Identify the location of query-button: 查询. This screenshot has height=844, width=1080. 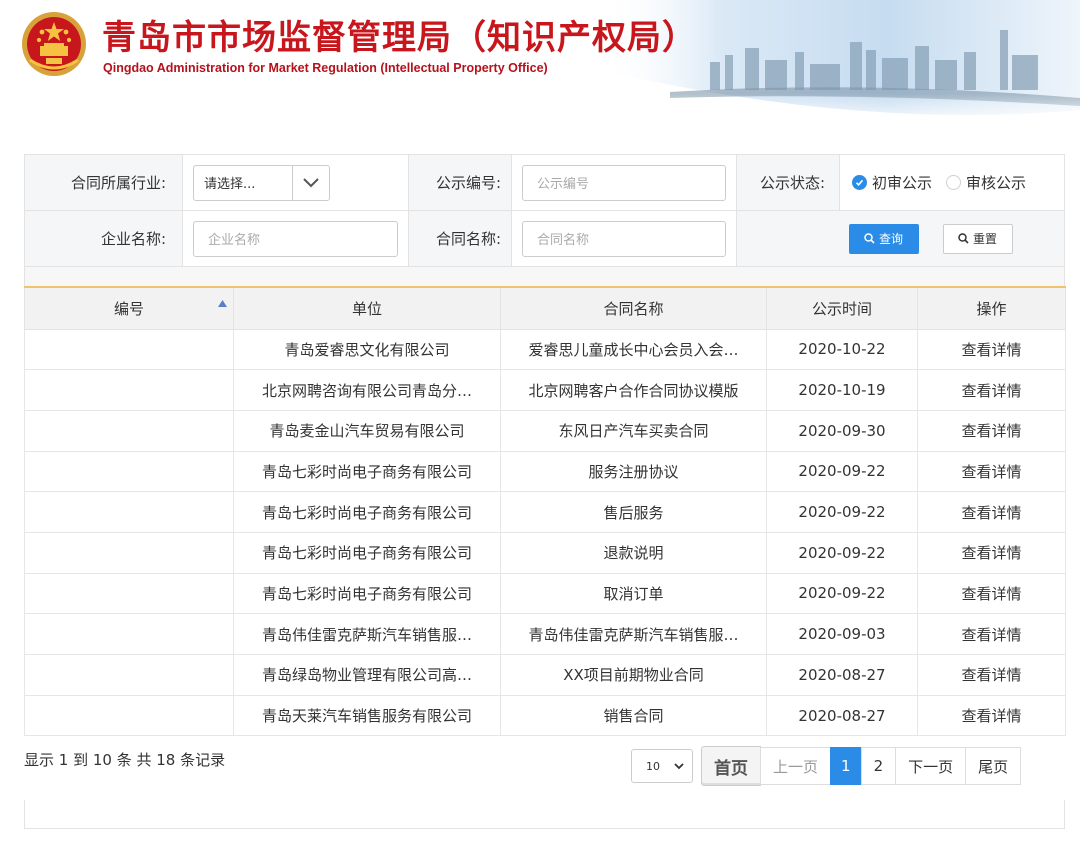
(883, 238).